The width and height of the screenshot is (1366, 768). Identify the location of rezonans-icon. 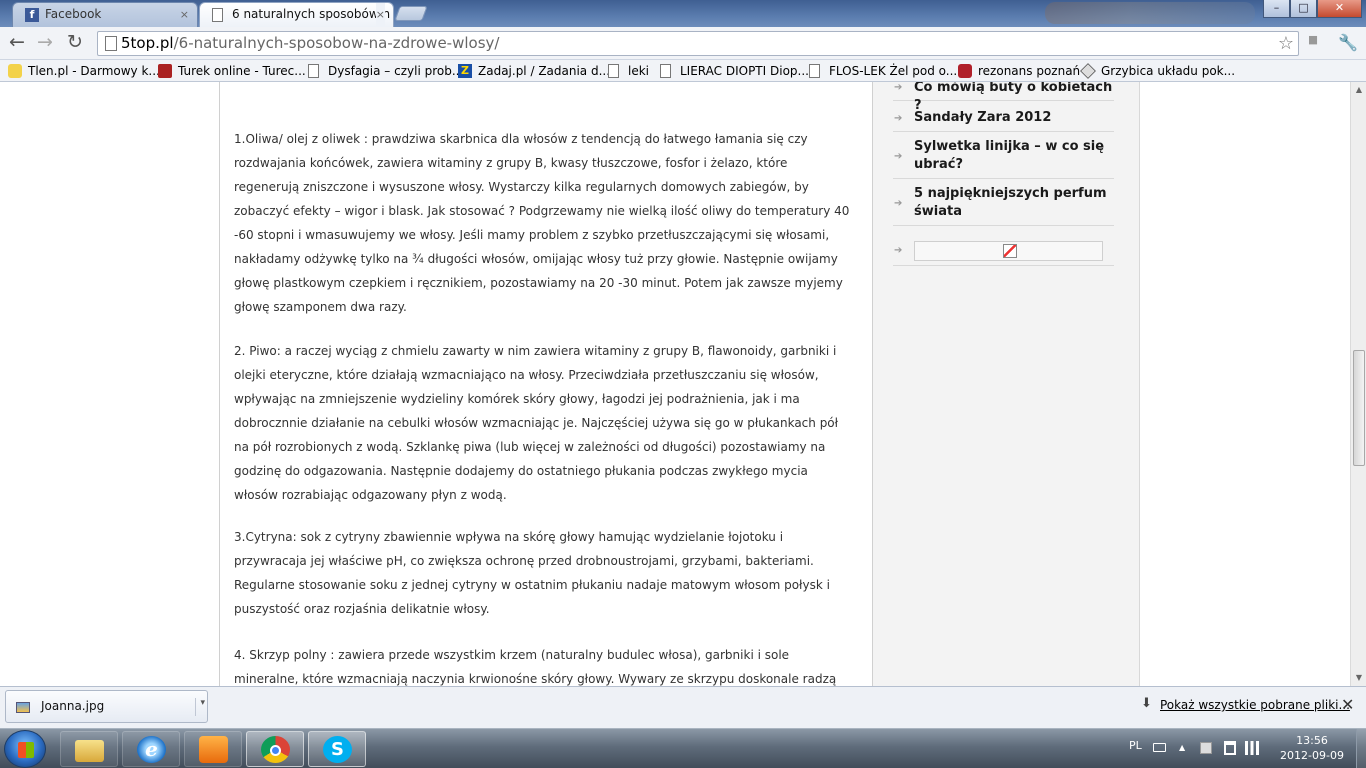
(965, 71).